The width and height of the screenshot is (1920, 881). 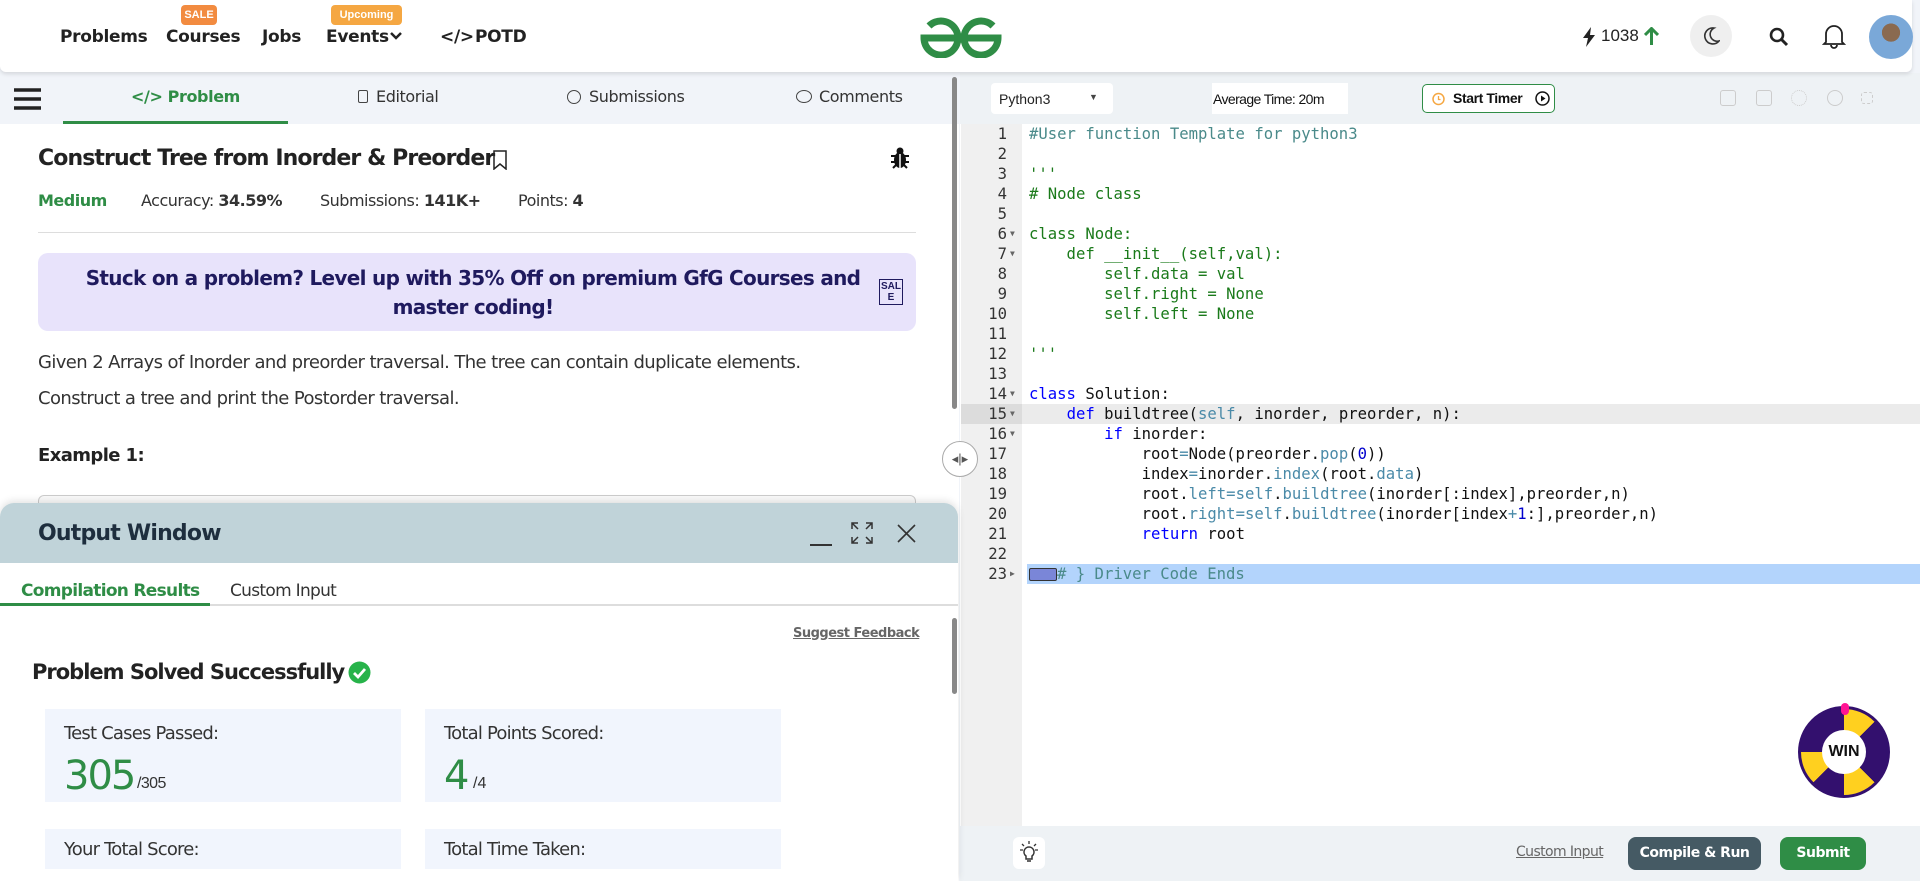 What do you see at coordinates (1440, 334) in the screenshot?
I see `code-line: 11` at bounding box center [1440, 334].